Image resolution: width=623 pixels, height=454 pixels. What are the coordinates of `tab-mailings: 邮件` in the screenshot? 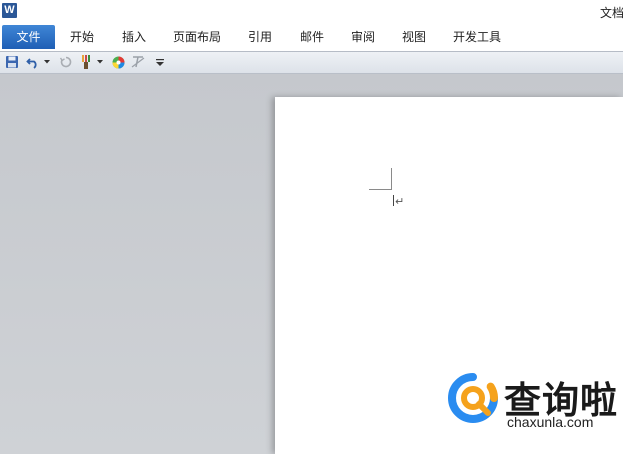 It's located at (312, 37).